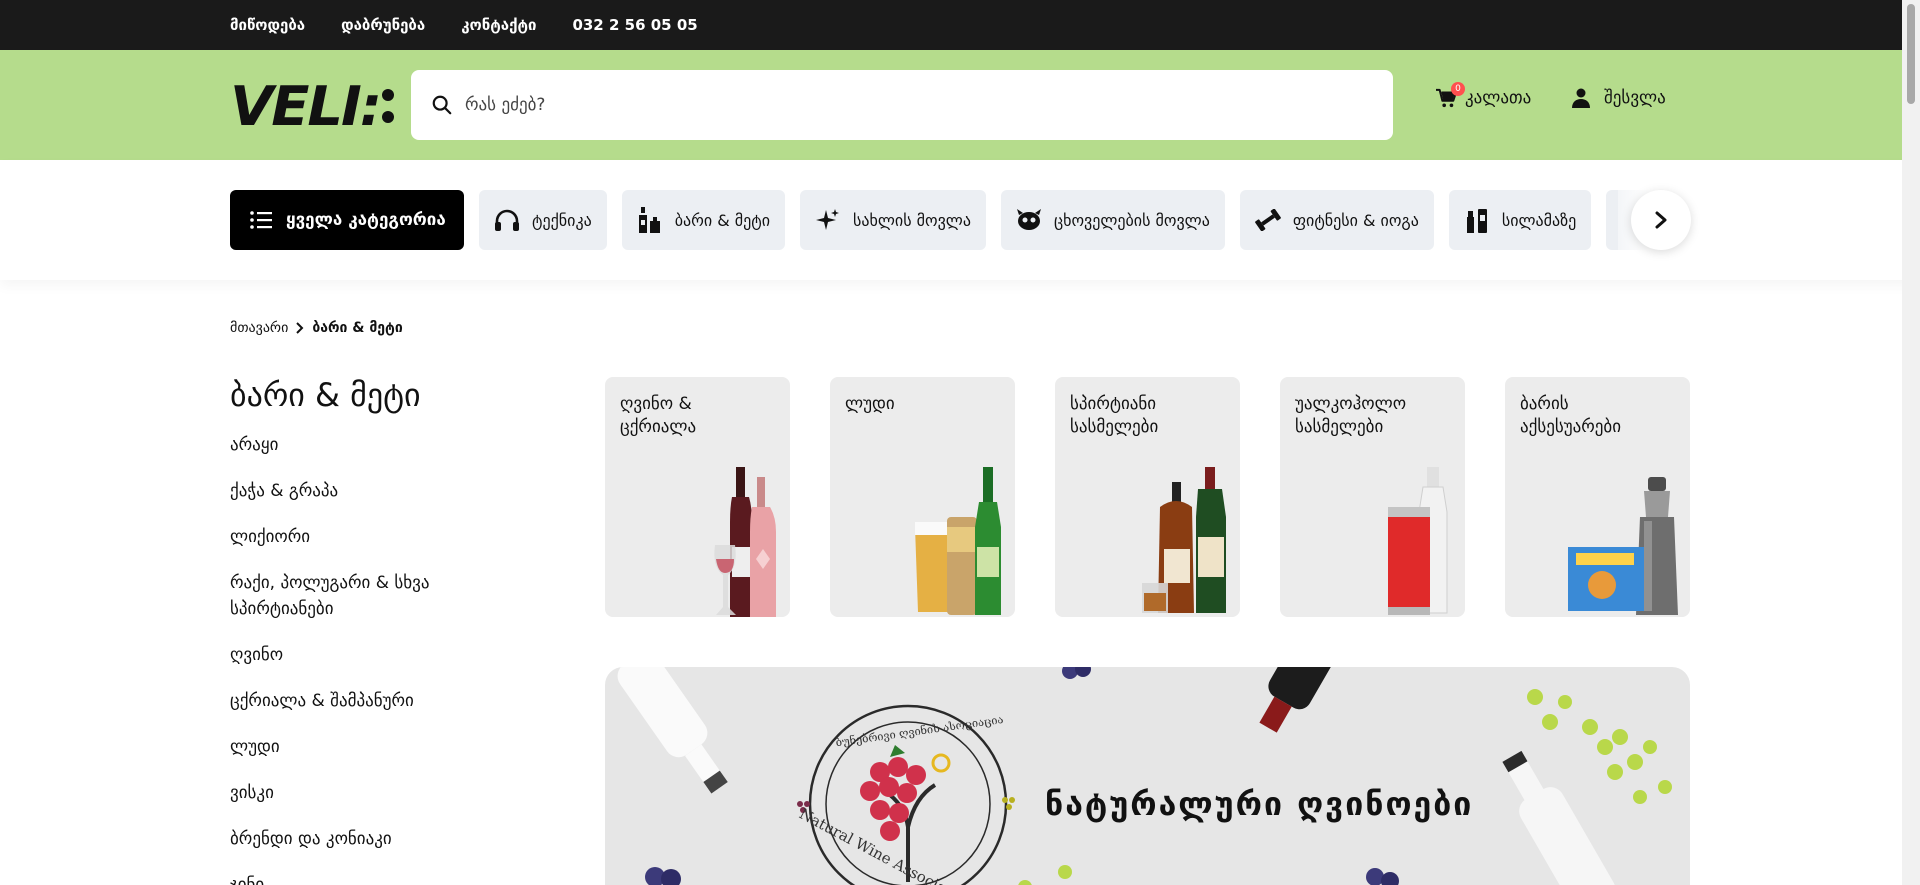  I want to click on category-label: სილამაზე, so click(1539, 220).